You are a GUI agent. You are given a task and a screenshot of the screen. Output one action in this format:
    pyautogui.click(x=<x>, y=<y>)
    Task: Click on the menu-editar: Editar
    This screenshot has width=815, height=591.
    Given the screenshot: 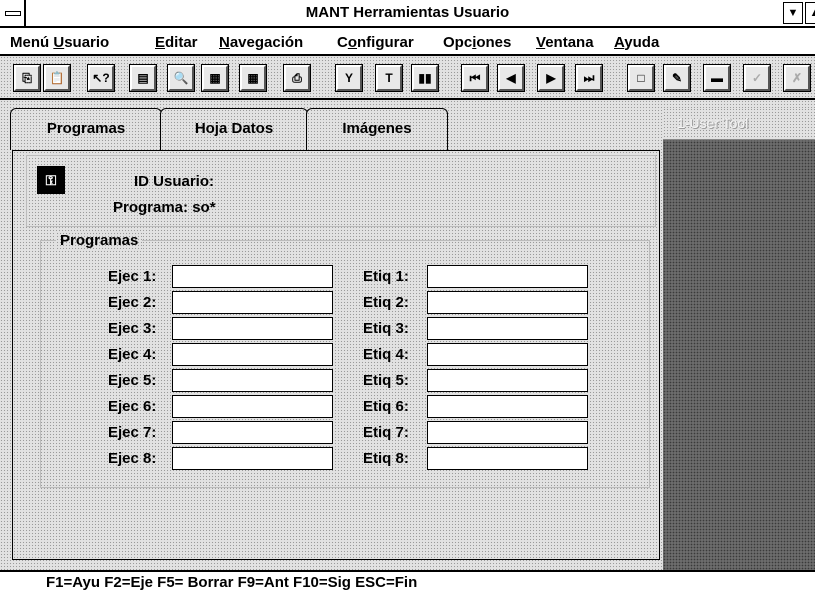 What is the action you would take?
    pyautogui.click(x=176, y=42)
    